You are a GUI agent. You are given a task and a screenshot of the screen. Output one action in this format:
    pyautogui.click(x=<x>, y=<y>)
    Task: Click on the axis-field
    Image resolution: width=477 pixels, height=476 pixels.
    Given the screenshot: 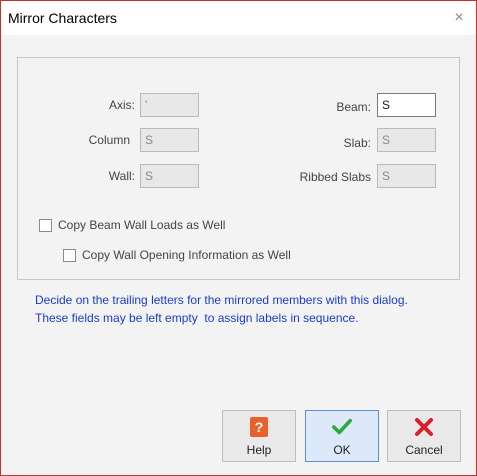 What is the action you would take?
    pyautogui.click(x=169, y=105)
    